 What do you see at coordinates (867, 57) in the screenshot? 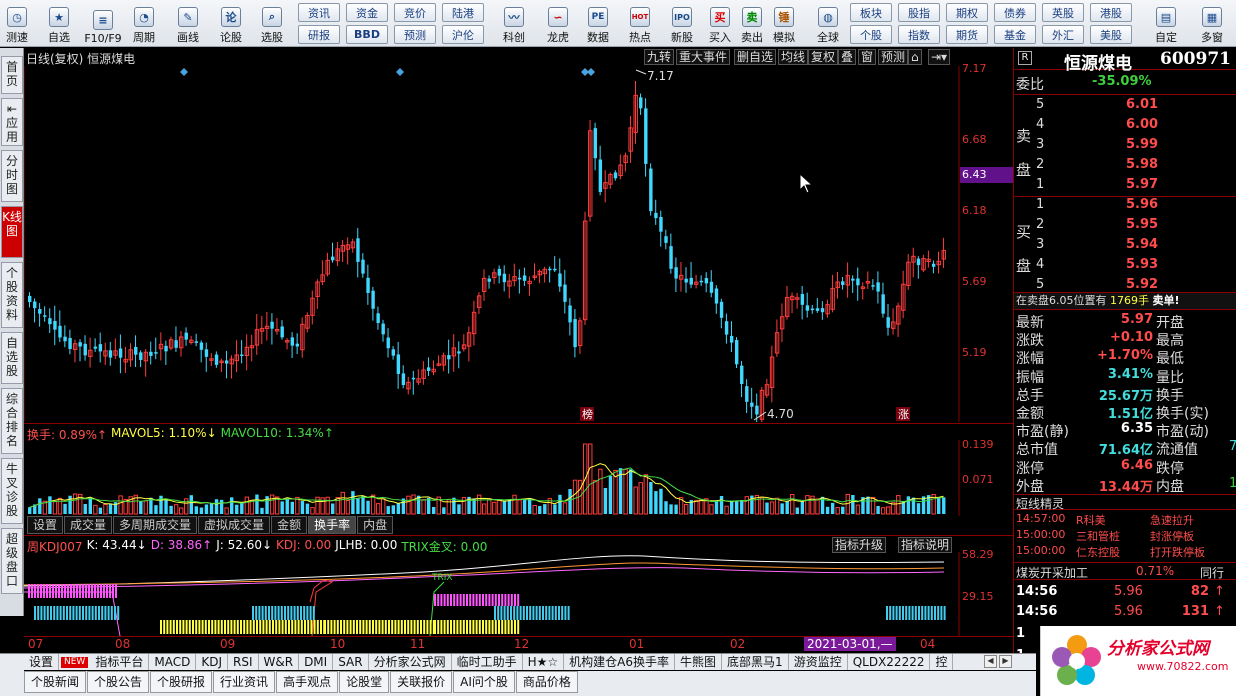
I see `chart-window-button: 窗` at bounding box center [867, 57].